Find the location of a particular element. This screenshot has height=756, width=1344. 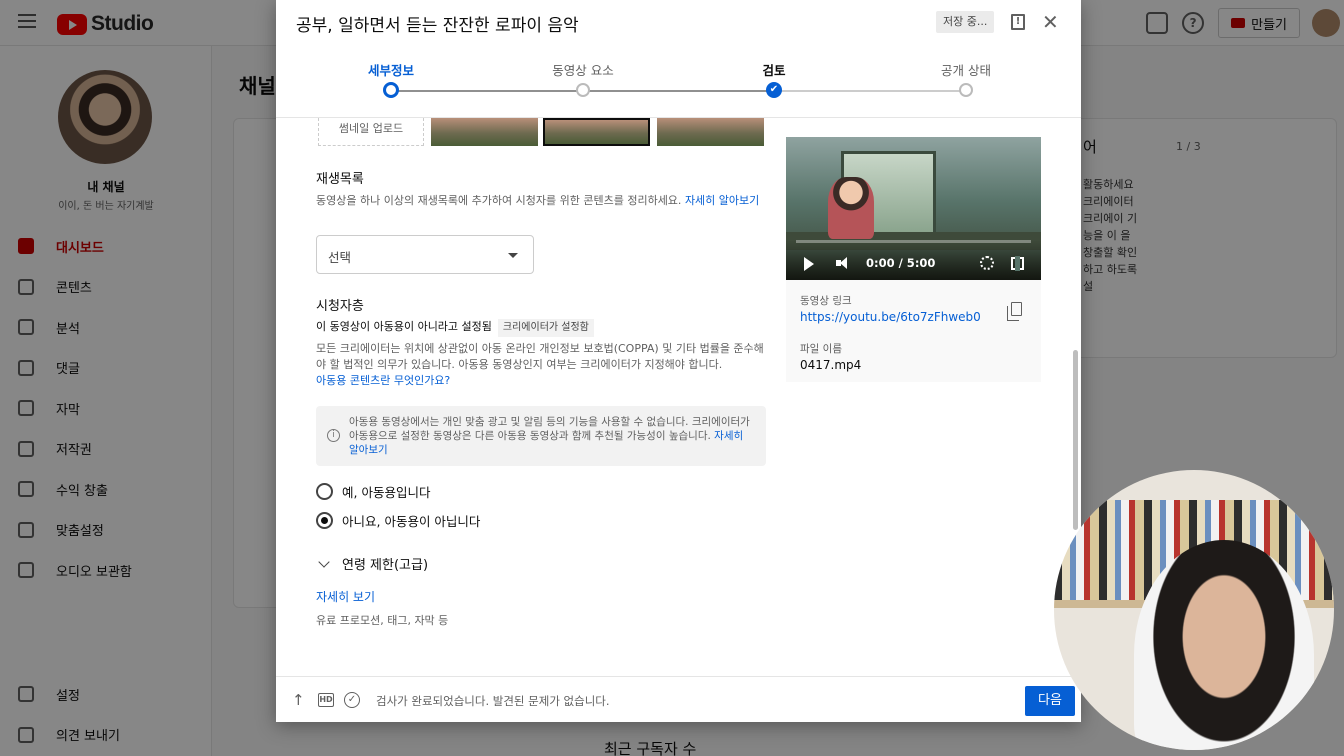

play-icon is located at coordinates (809, 264).